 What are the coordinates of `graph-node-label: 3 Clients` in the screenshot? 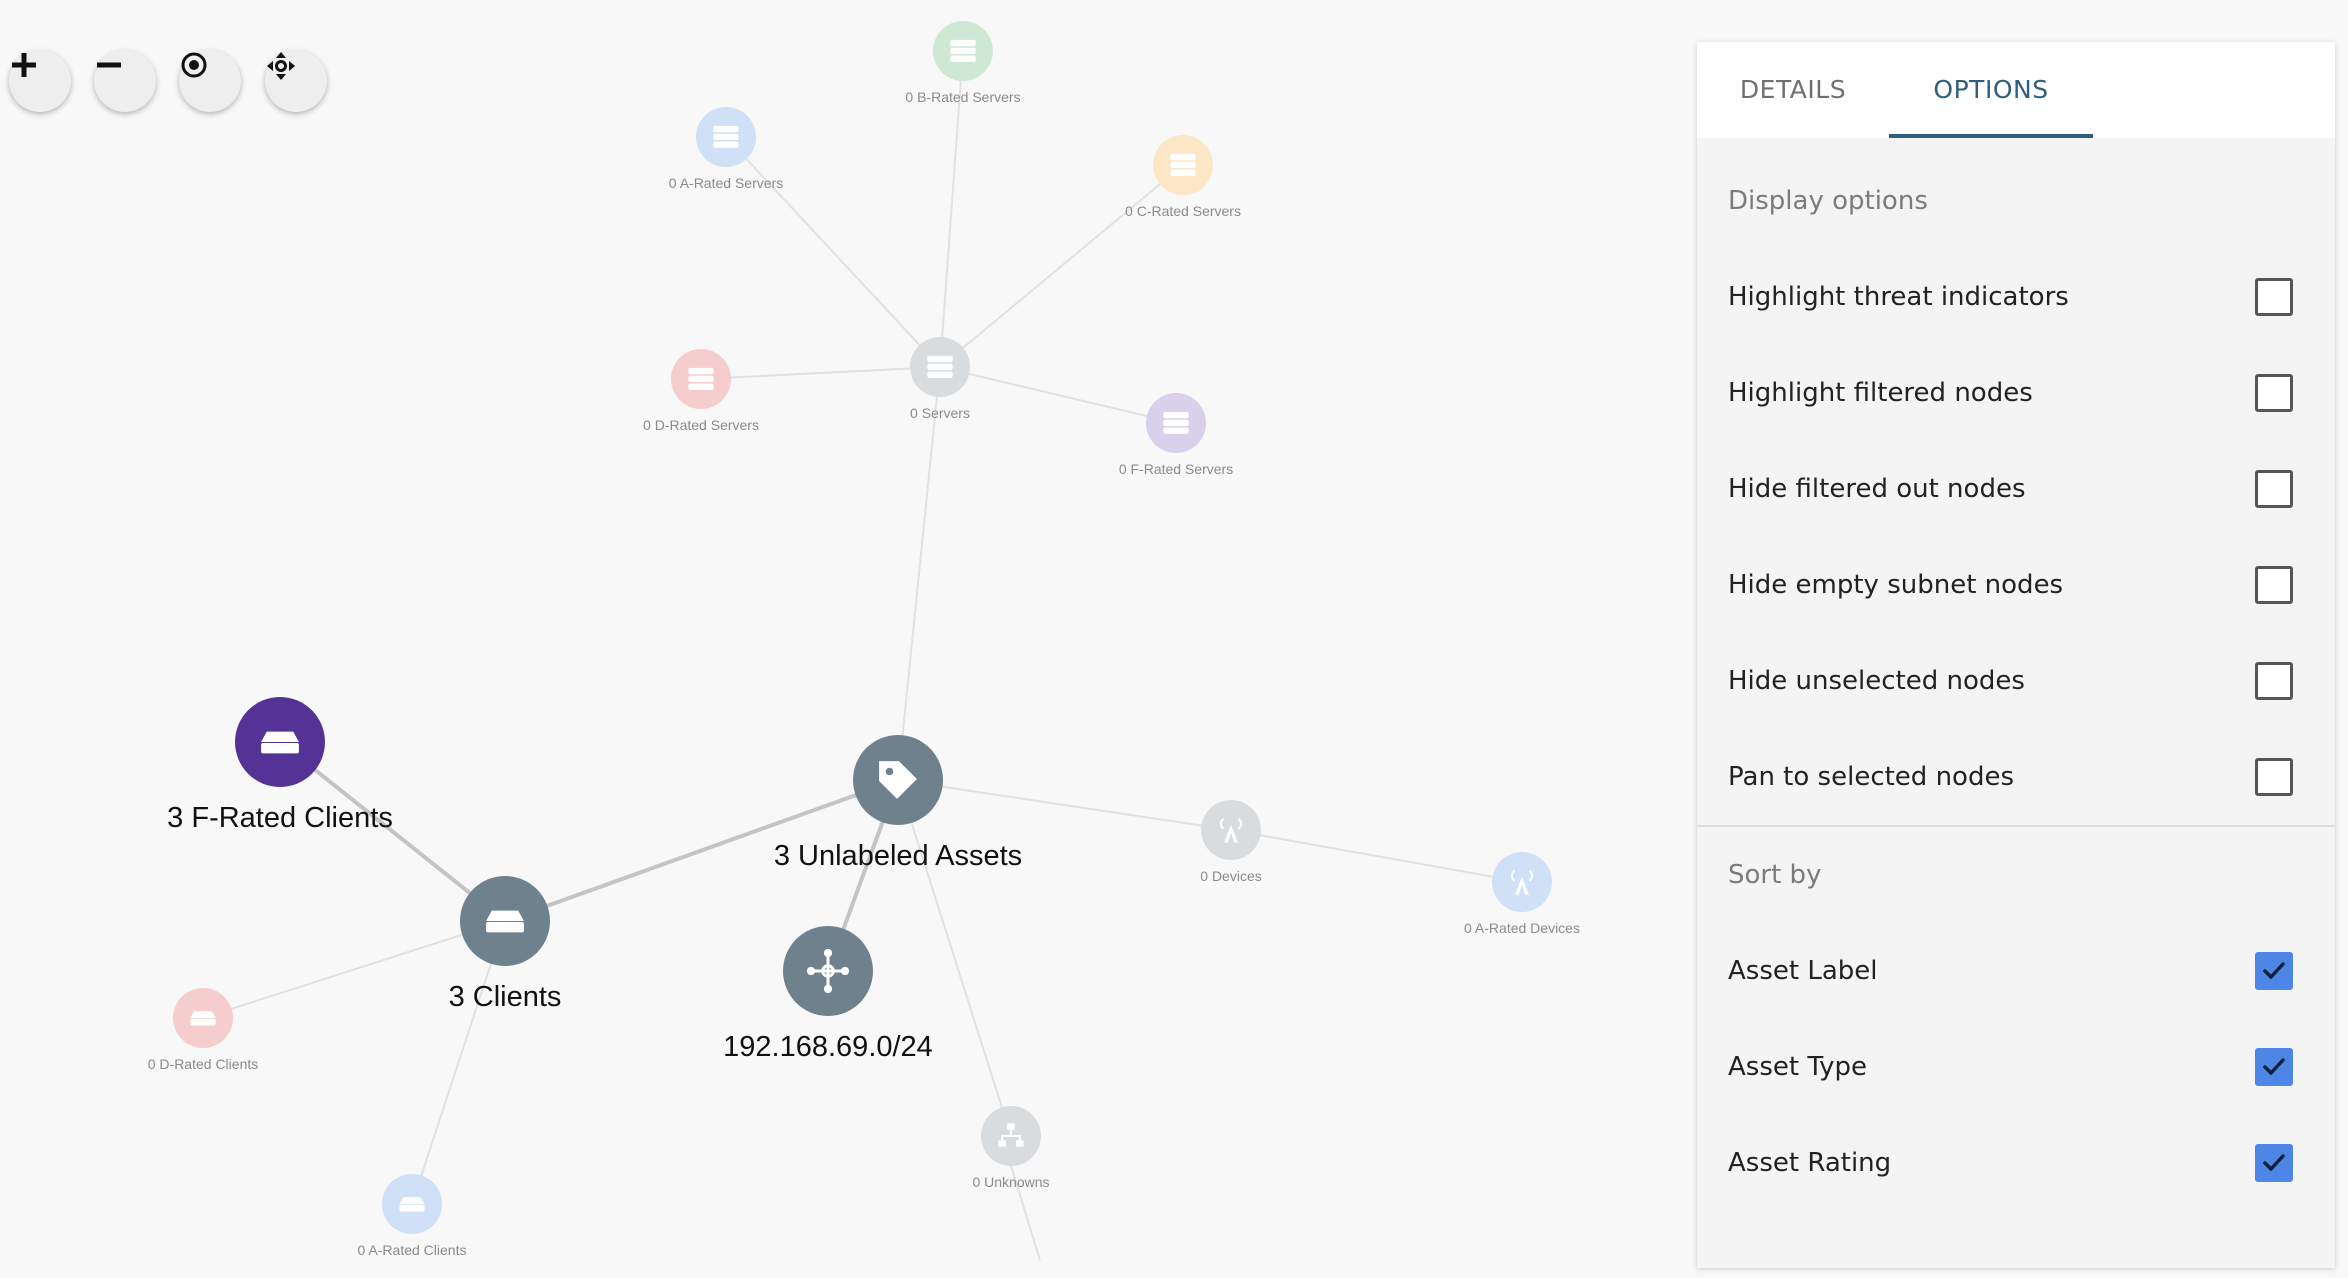 It's located at (505, 997).